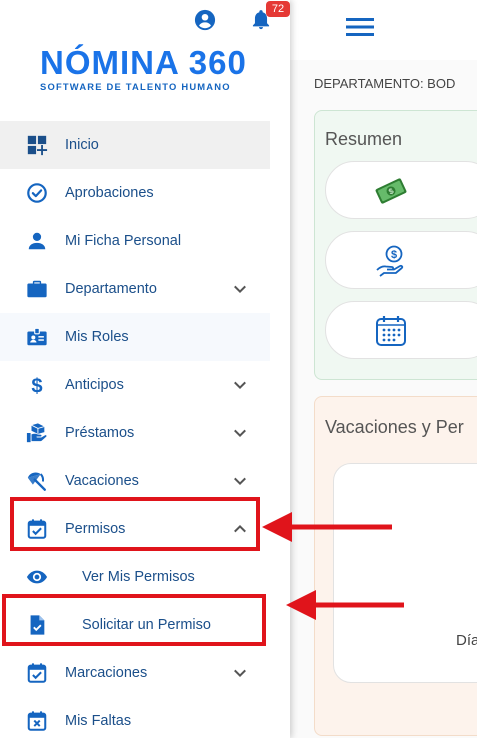 The height and width of the screenshot is (738, 477). Describe the element at coordinates (135, 86) in the screenshot. I see `logo-sub-text: SOFTWARE DE TALENTO HUMANO` at that location.